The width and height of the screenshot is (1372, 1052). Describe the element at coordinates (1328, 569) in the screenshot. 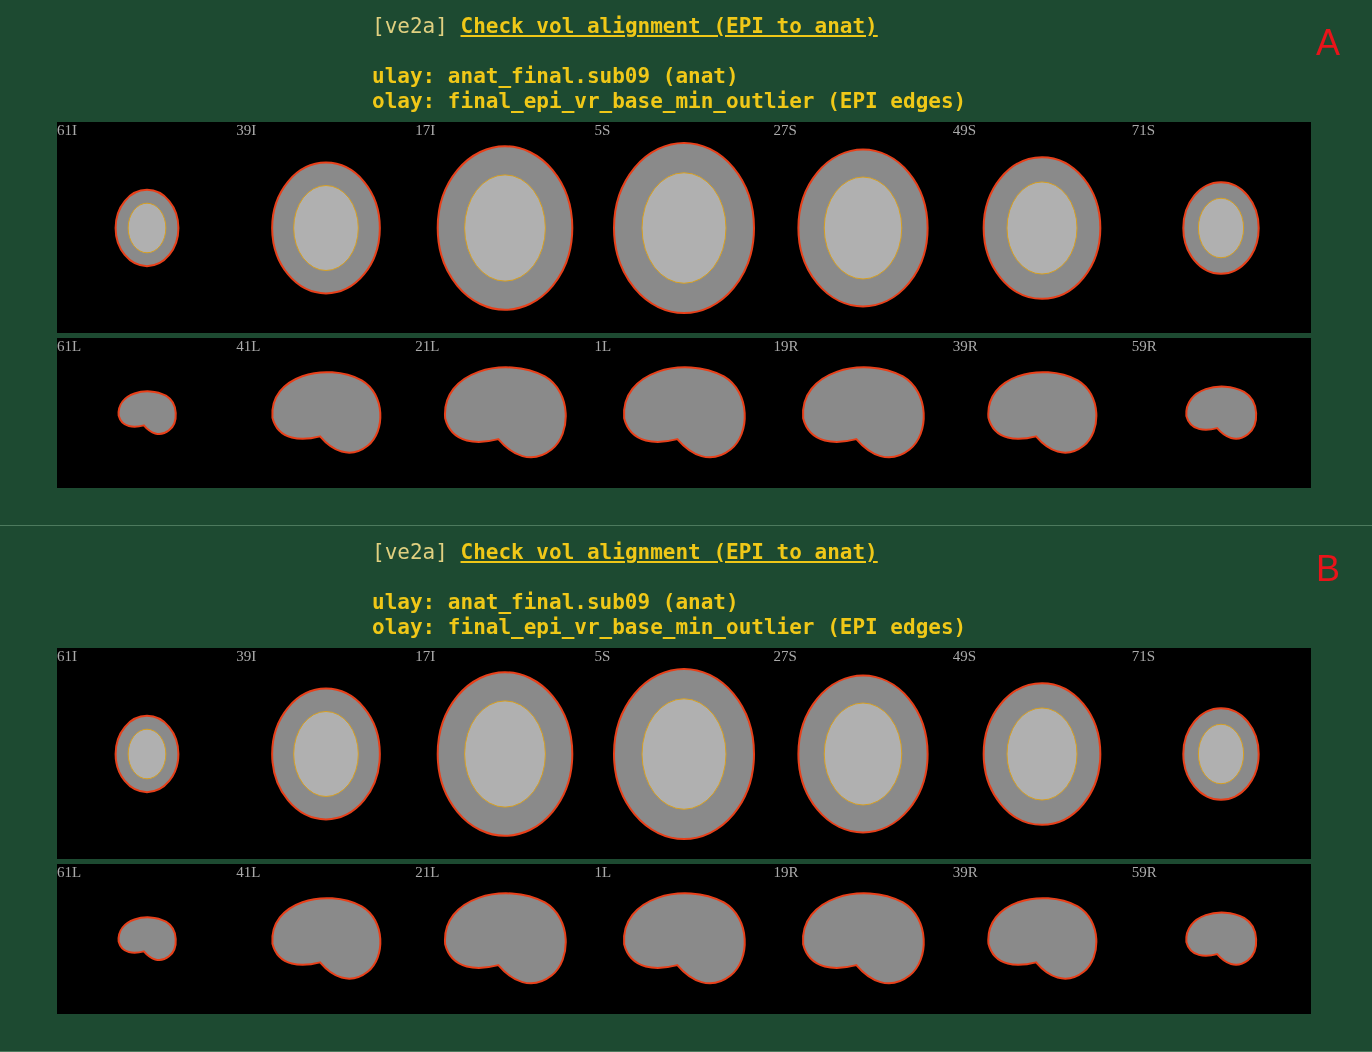

I see `panel-letter: B` at that location.